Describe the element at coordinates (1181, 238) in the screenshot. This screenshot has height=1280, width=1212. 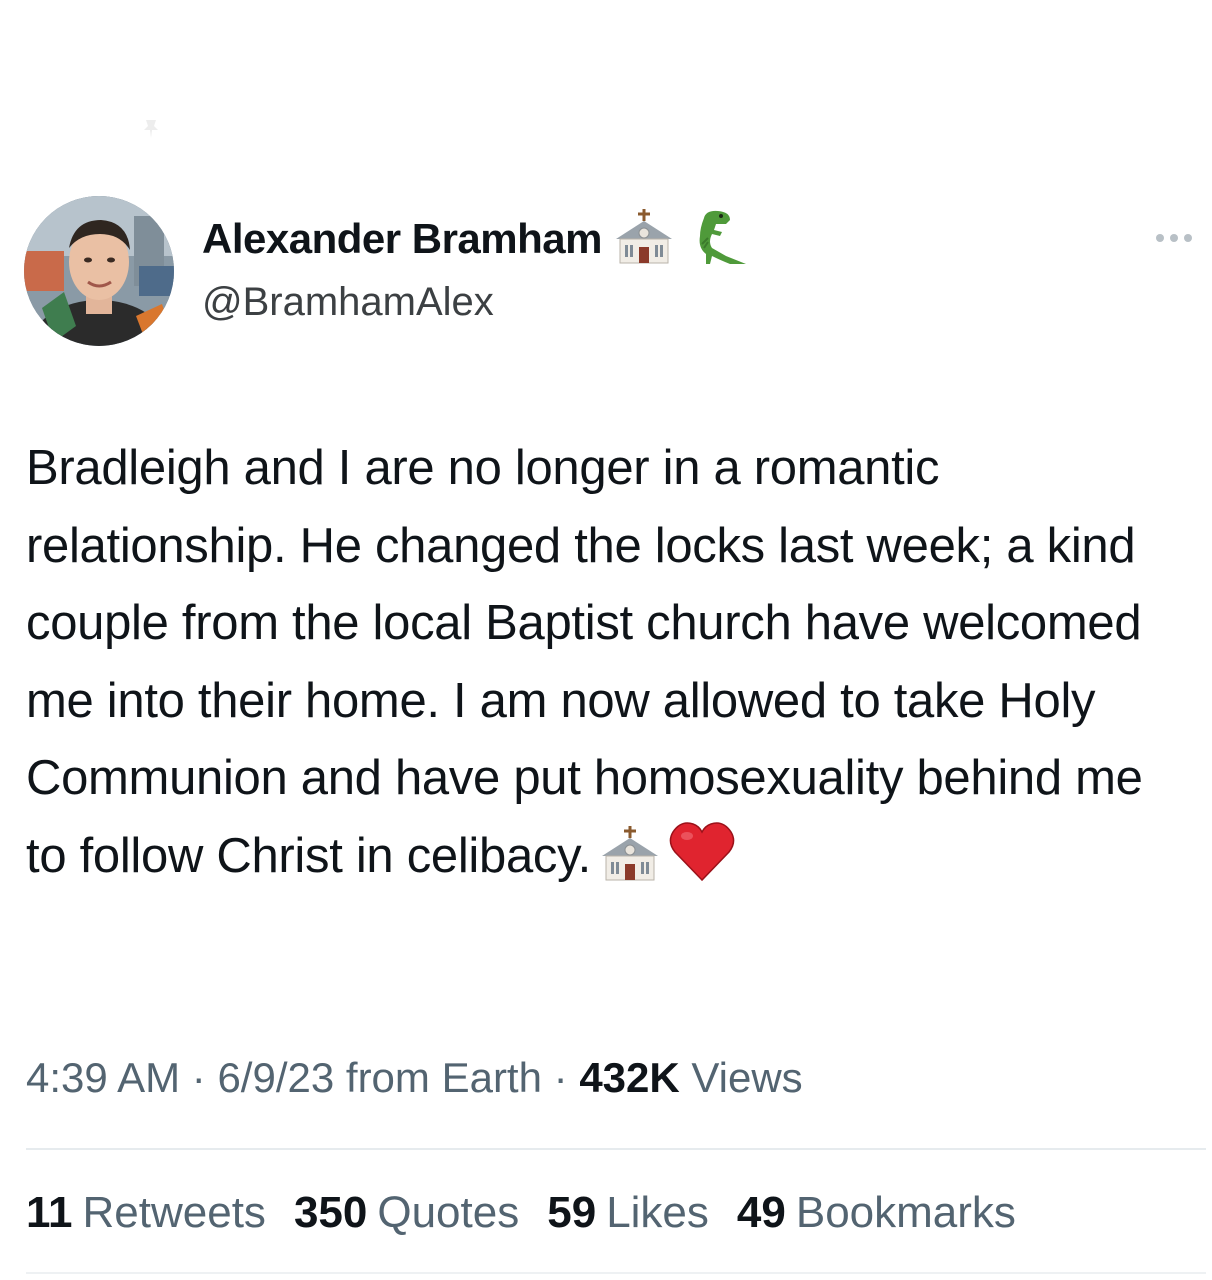
I see `more-options-button` at that location.